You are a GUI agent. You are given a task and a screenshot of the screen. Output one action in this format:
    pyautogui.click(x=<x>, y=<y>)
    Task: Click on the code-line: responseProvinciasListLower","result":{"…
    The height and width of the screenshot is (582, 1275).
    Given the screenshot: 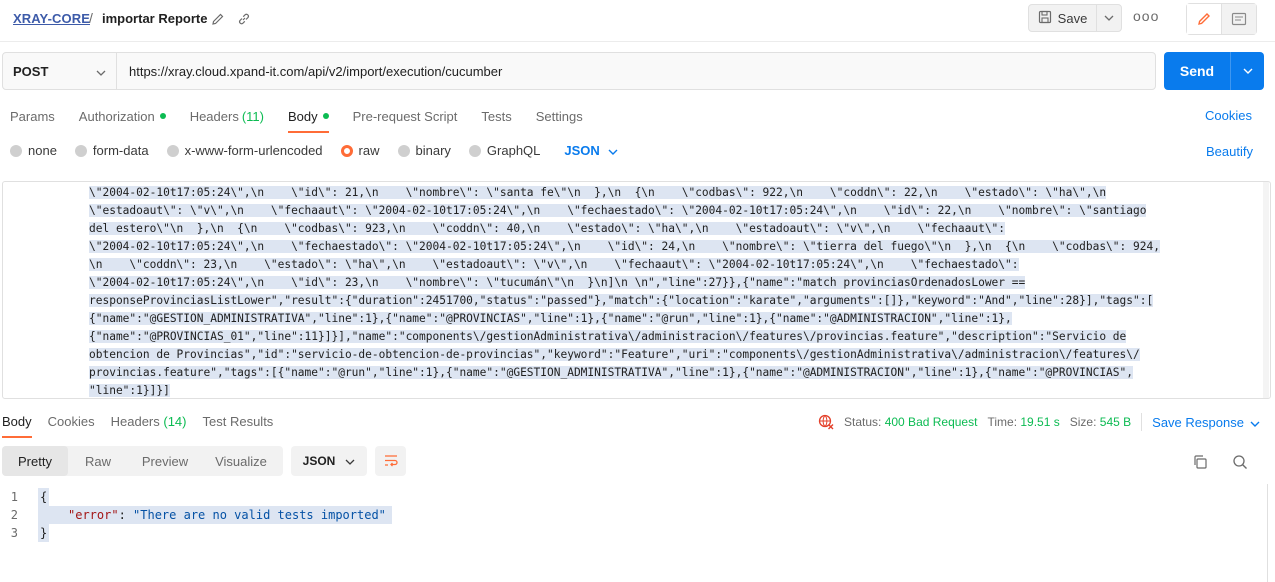 What is the action you would take?
    pyautogui.click(x=663, y=301)
    